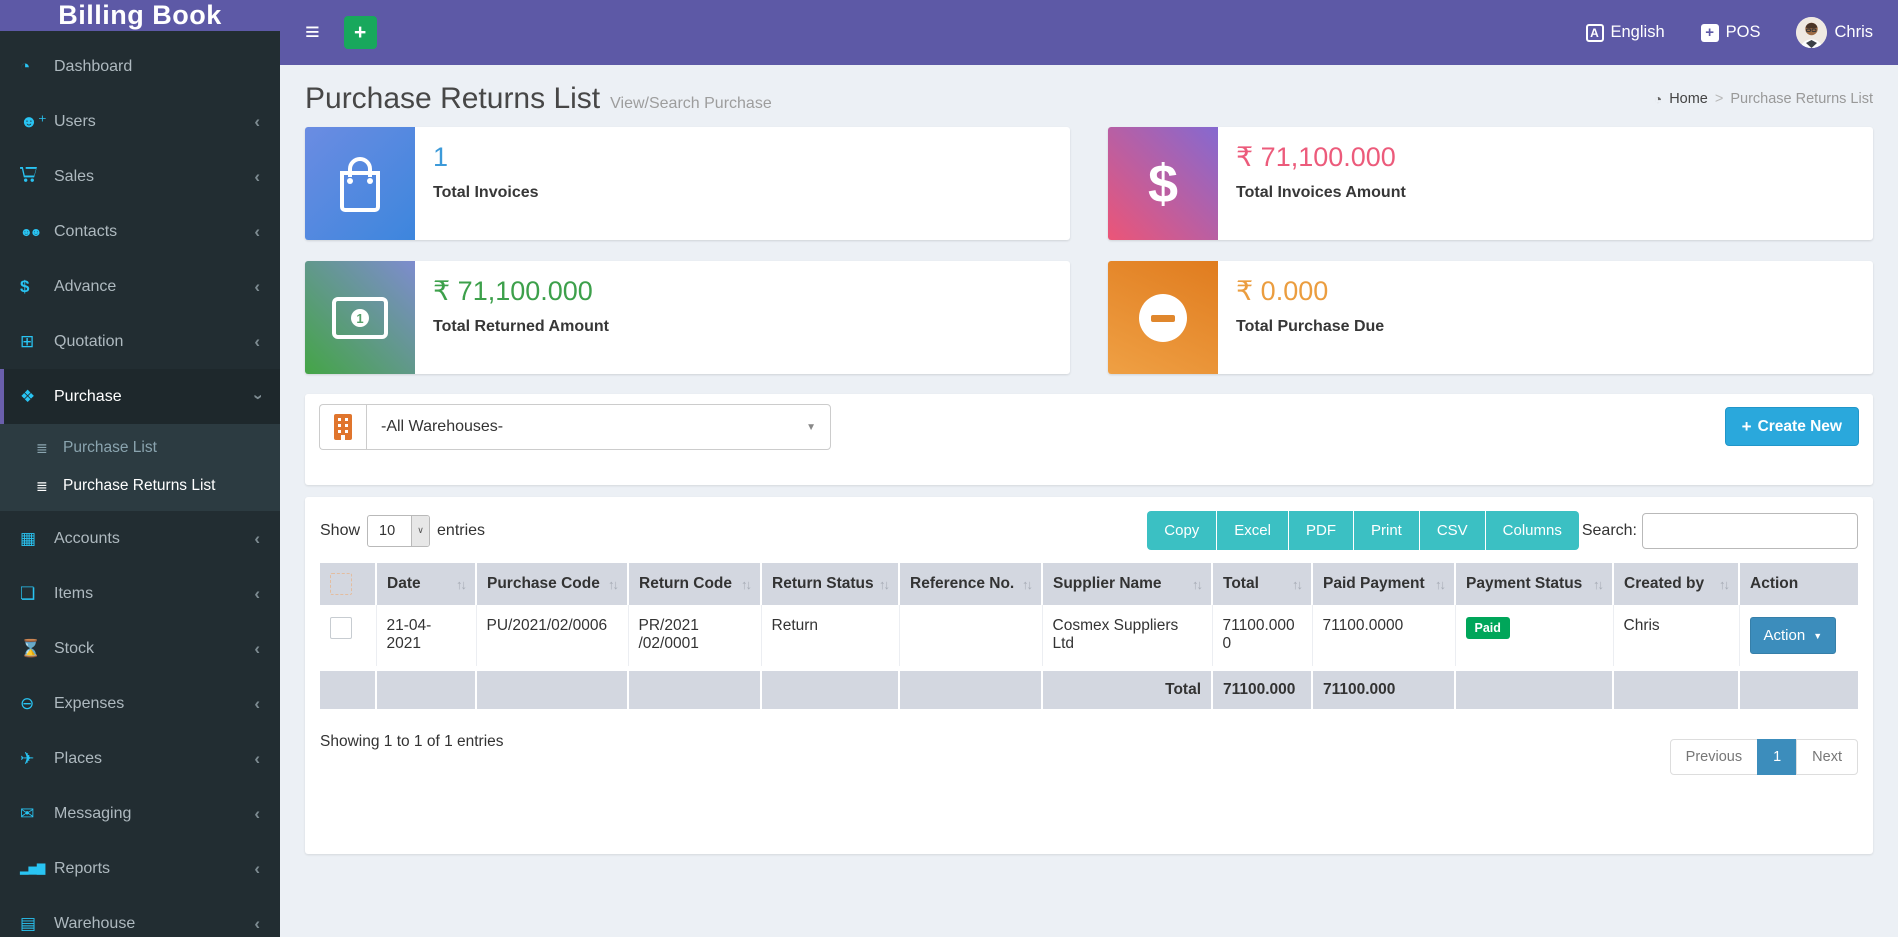  Describe the element at coordinates (140, 396) in the screenshot. I see `sidebar-item-purchase: ❖ Purchase ‹` at that location.